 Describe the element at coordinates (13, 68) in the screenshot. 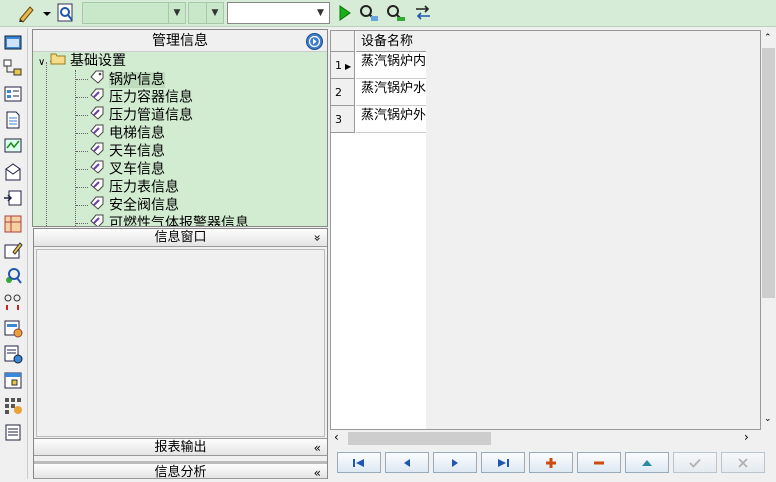

I see `network-icon` at that location.